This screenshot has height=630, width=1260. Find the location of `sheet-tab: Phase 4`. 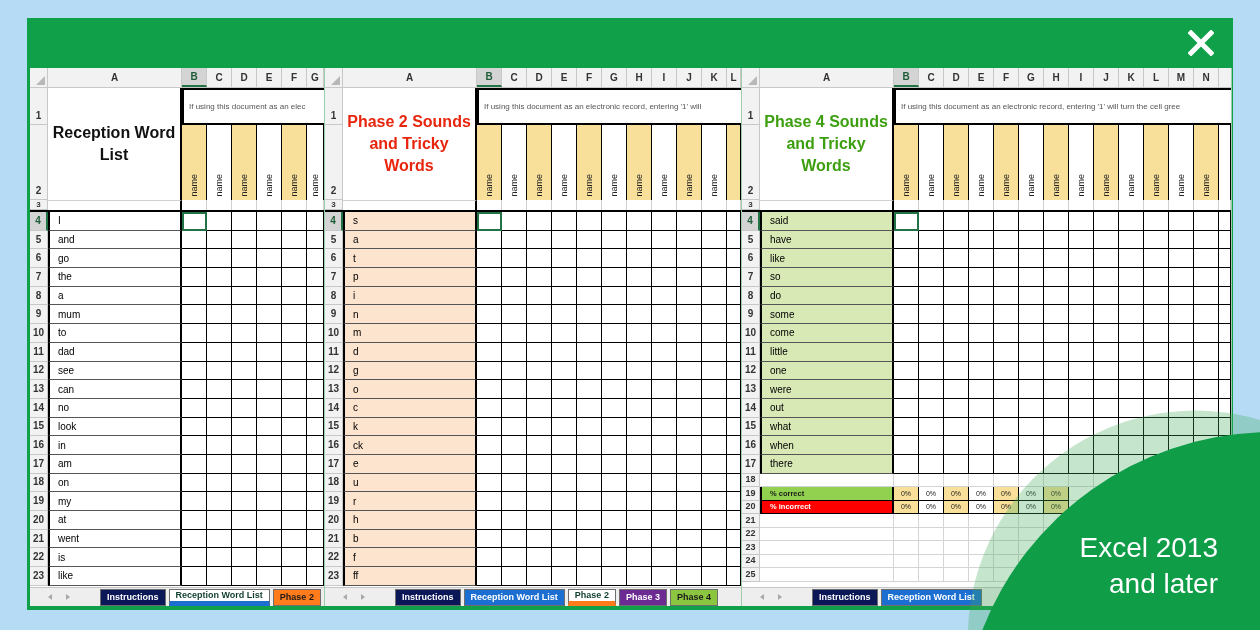

sheet-tab: Phase 4 is located at coordinates (693, 597).